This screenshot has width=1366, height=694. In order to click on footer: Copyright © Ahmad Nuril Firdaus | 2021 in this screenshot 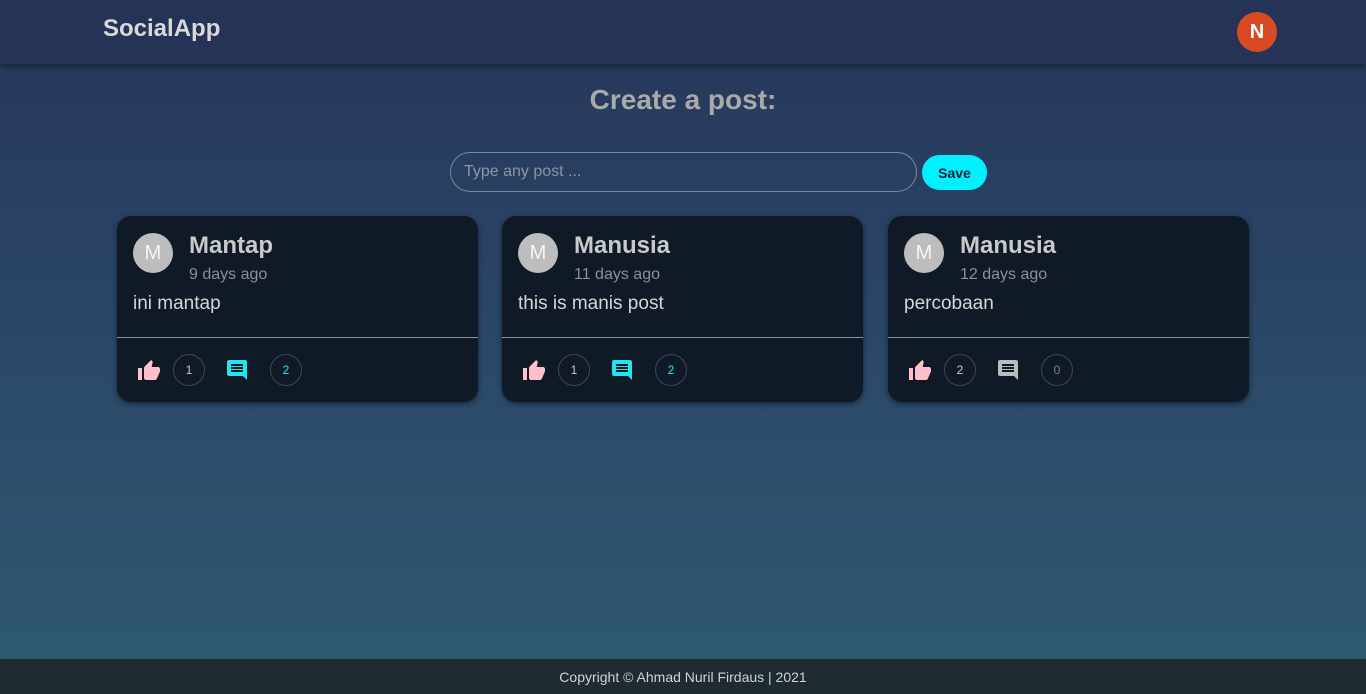, I will do `click(683, 676)`.